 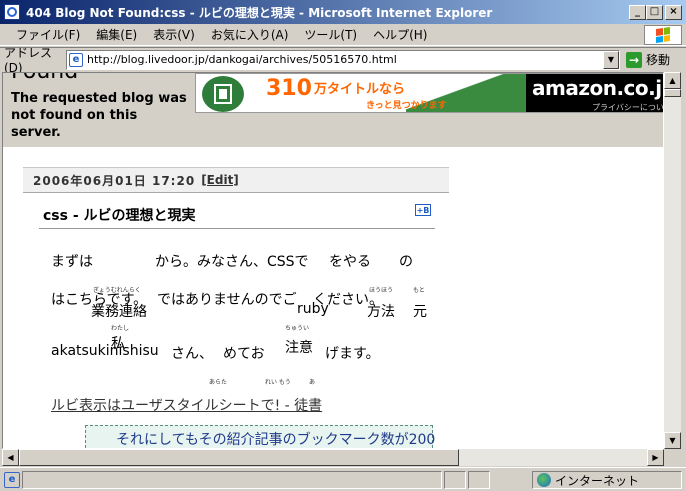 I want to click on go-button: → 移動, so click(x=648, y=59).